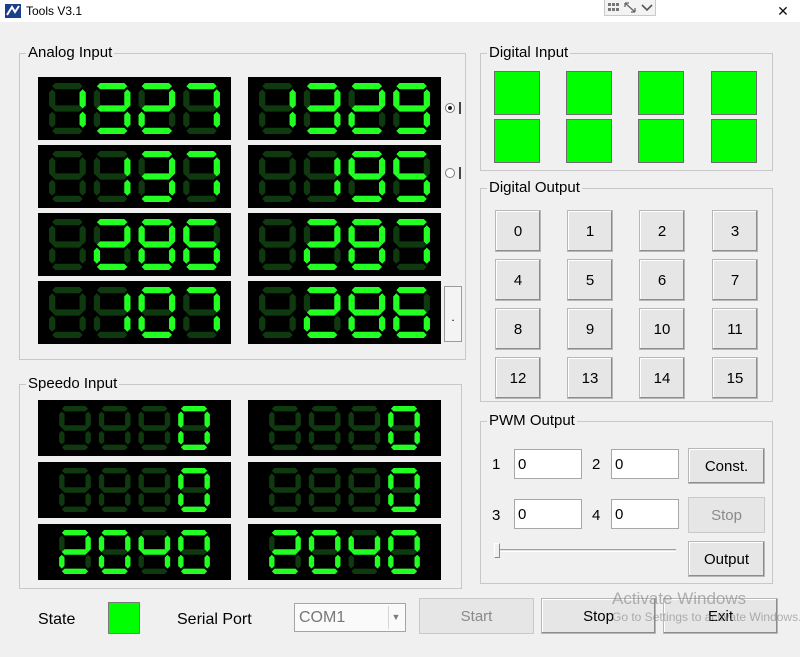  I want to click on digital-output-button-1: 1, so click(590, 231).